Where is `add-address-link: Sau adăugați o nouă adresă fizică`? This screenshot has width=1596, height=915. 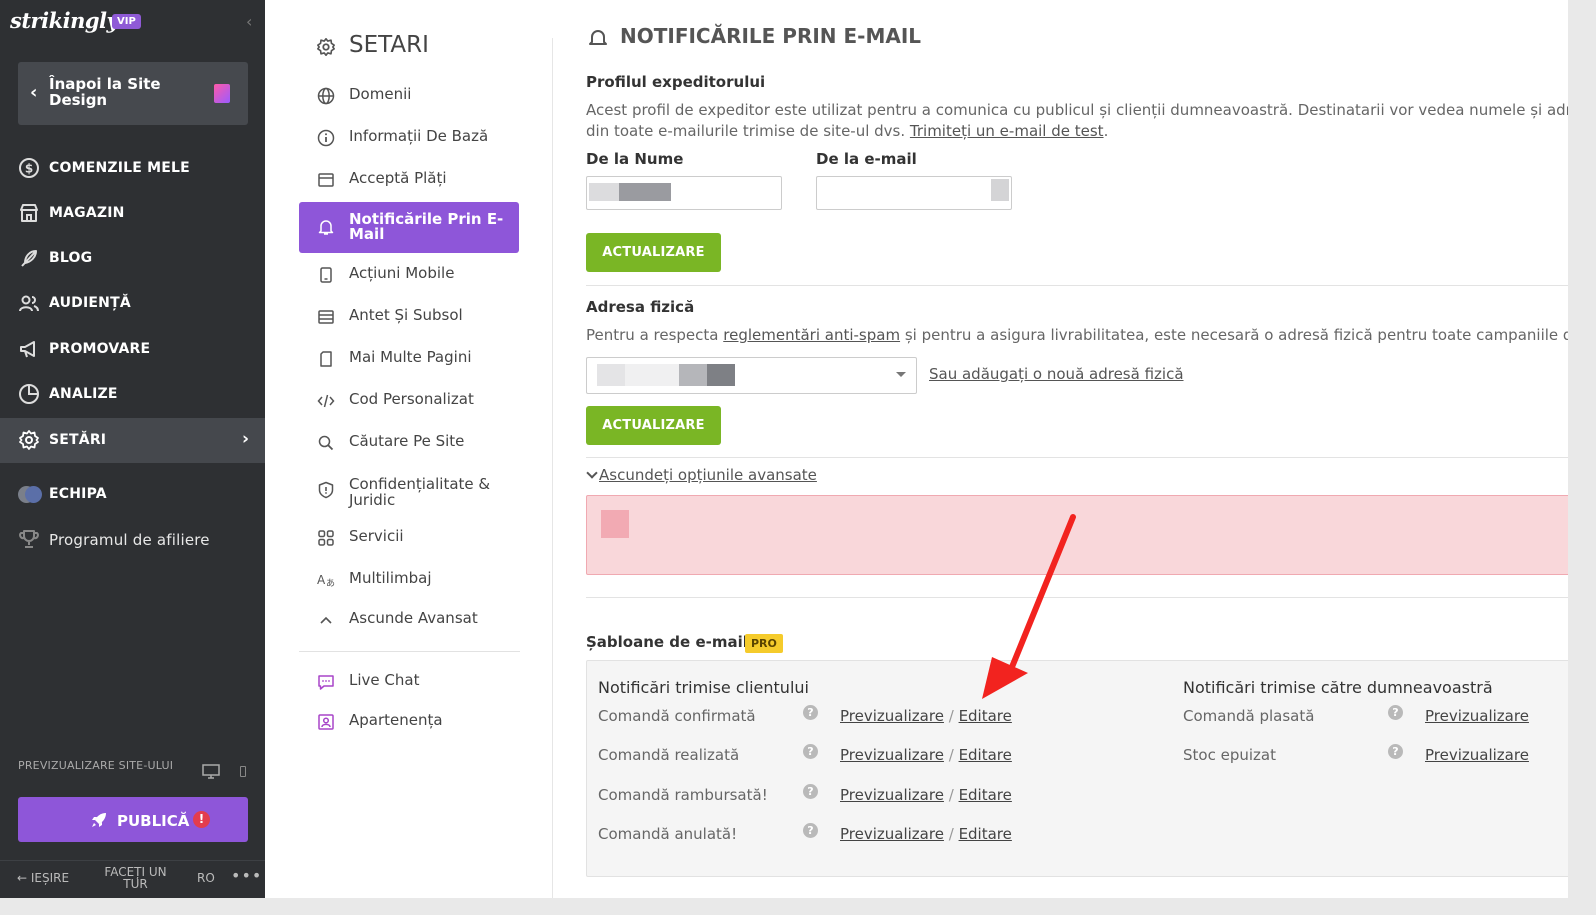
add-address-link: Sau adăugați o nouă adresă fizică is located at coordinates (1056, 374).